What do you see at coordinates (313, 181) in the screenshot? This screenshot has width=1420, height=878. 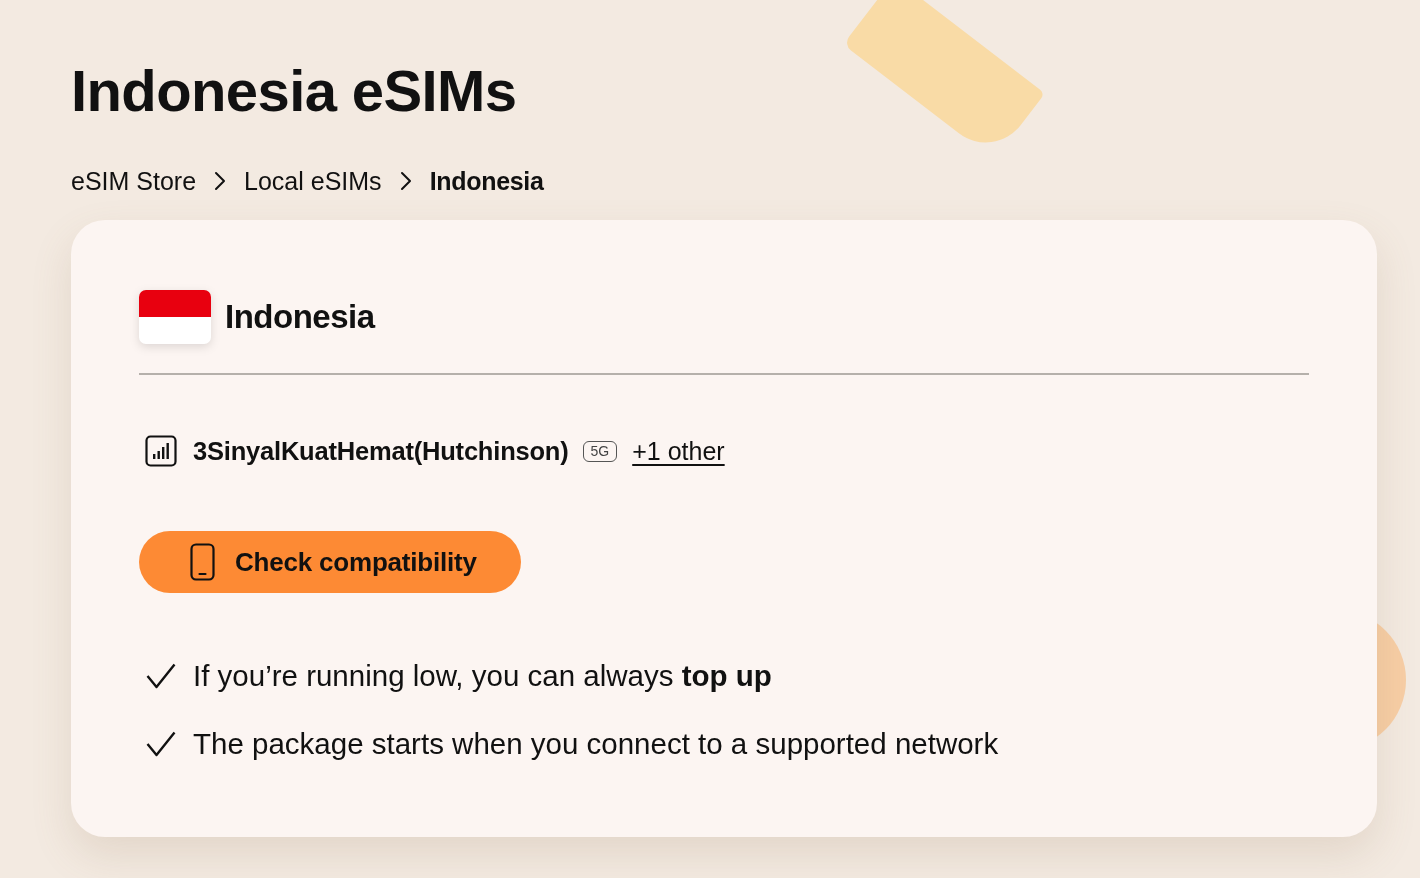 I see `breadcrumb-link: Local eSIMs` at bounding box center [313, 181].